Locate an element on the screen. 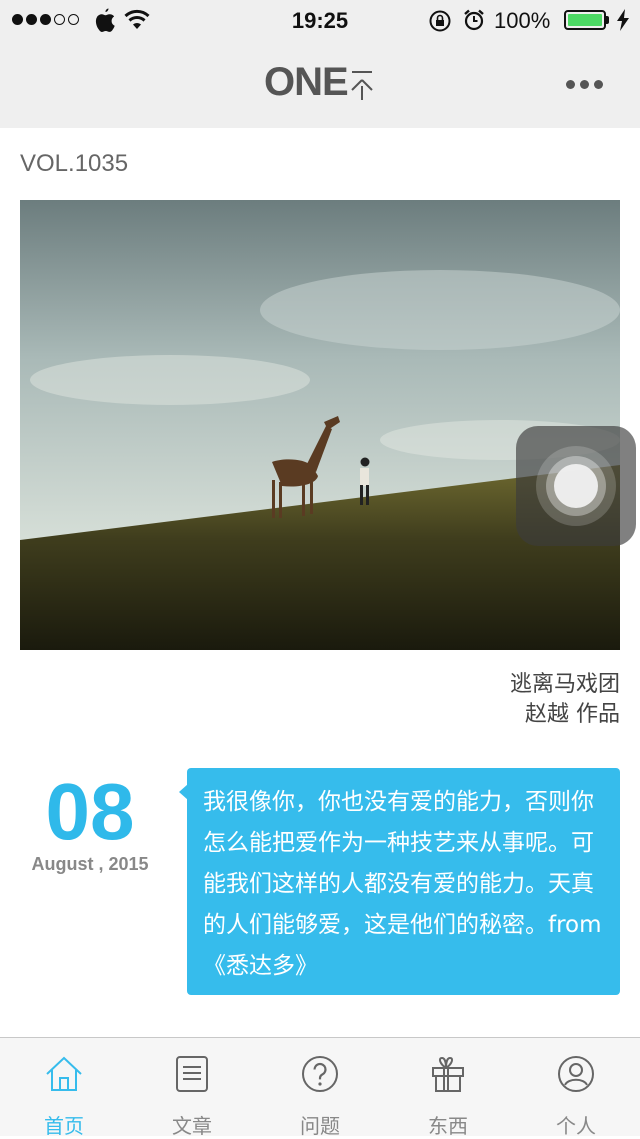  photo-author: 赵越 作品 is located at coordinates (572, 714).